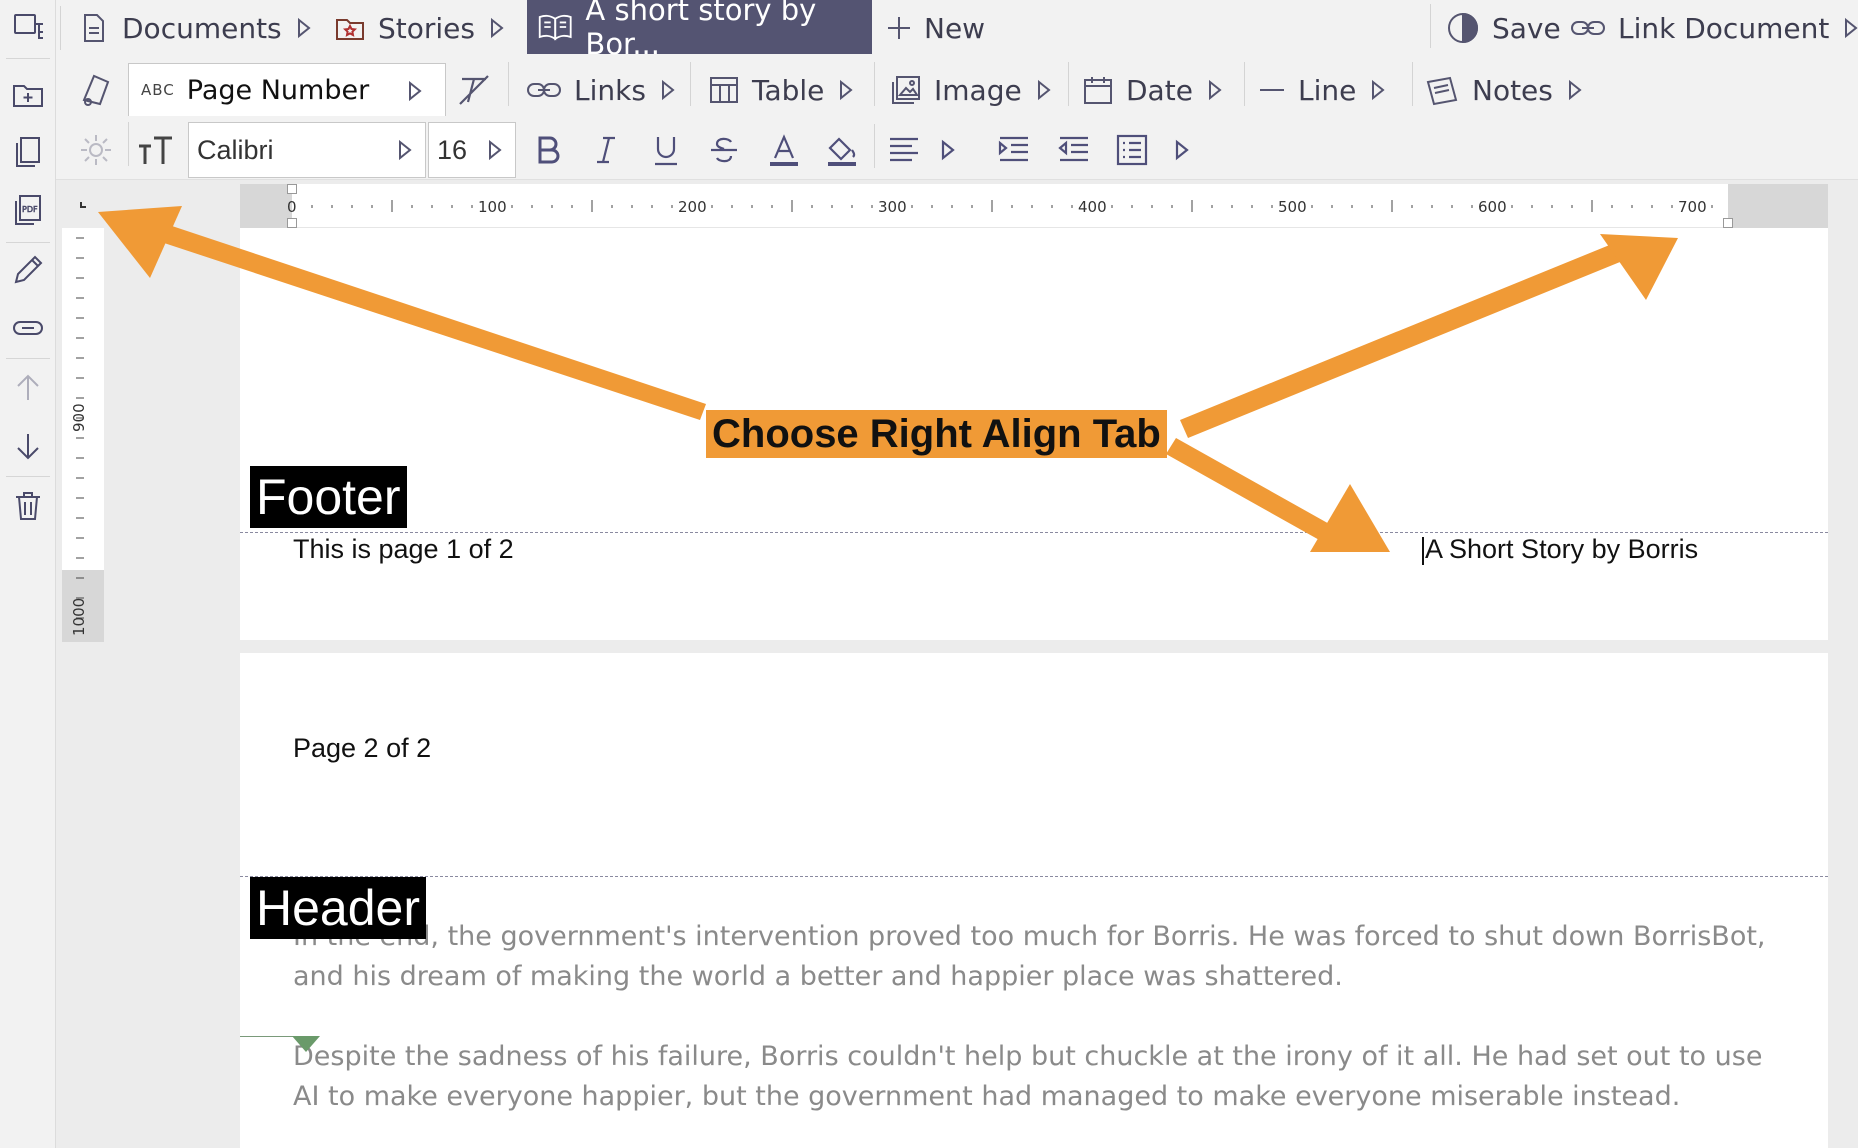  What do you see at coordinates (1442, 90) in the screenshot?
I see `notes-icon` at bounding box center [1442, 90].